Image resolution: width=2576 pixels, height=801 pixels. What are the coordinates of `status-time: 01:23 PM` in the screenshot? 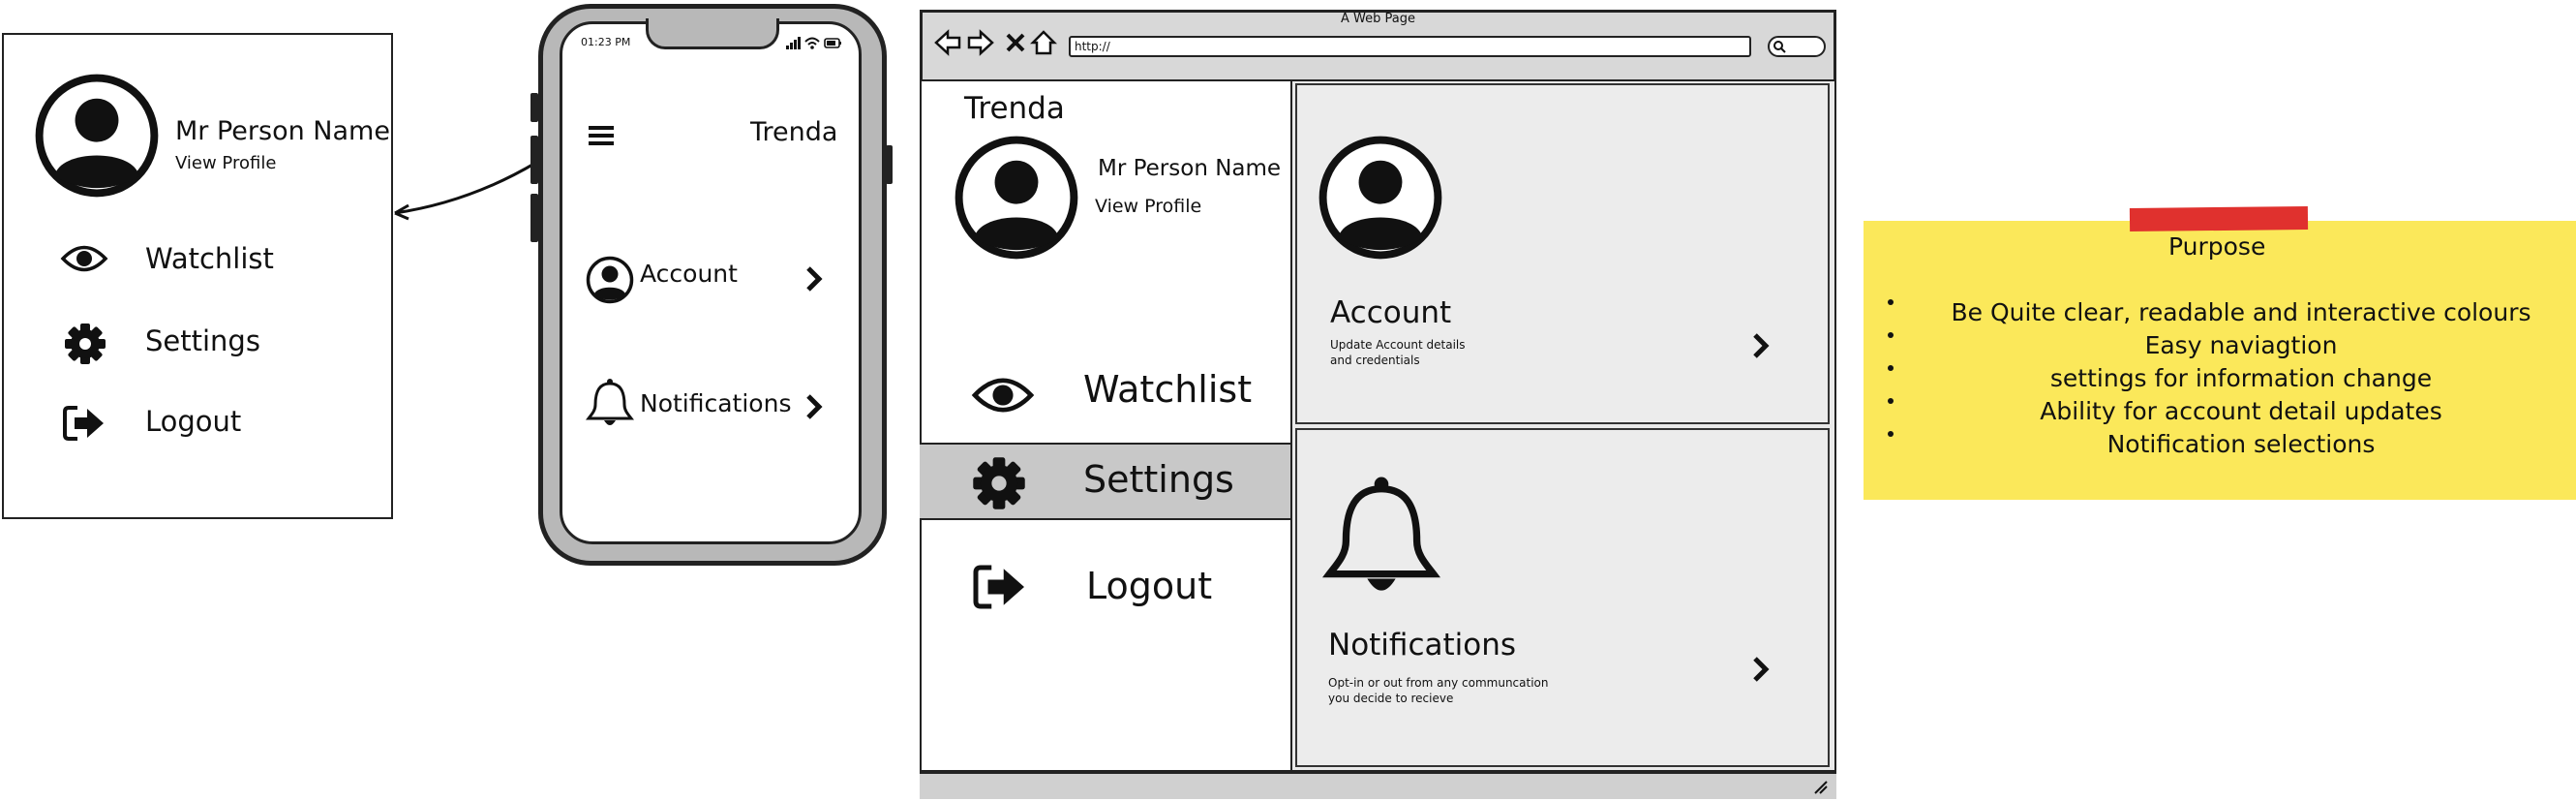 It's located at (606, 42).